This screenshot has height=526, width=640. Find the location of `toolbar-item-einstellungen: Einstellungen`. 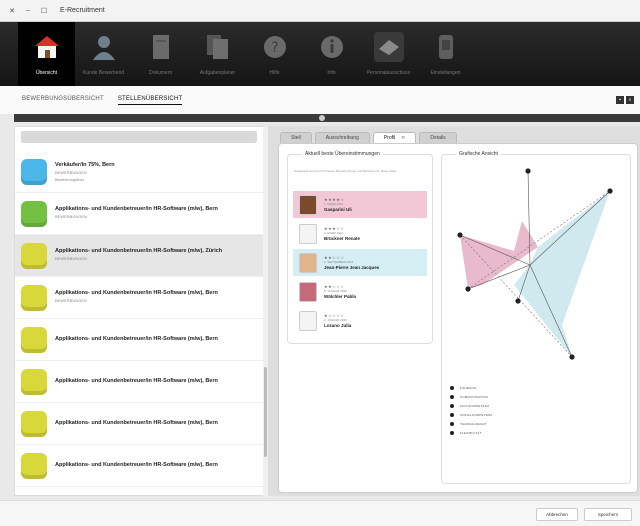

toolbar-item-einstellungen: Einstellungen is located at coordinates (445, 54).